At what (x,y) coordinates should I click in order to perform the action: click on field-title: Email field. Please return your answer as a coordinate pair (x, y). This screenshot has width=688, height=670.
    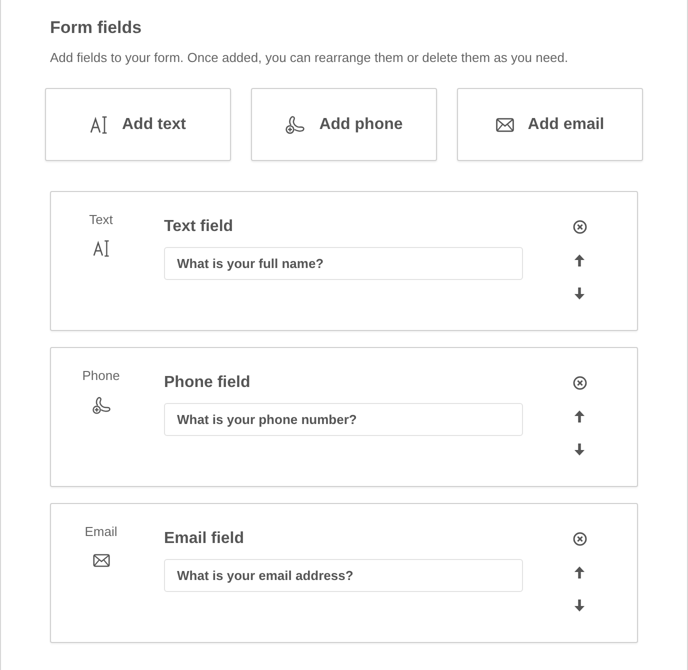
    Looking at the image, I should click on (205, 539).